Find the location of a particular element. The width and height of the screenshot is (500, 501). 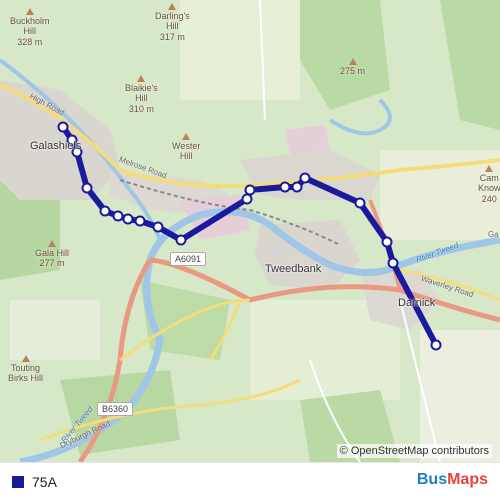

hill-blaikies: Blaikie's Hill 310 m is located at coordinates (141, 94).